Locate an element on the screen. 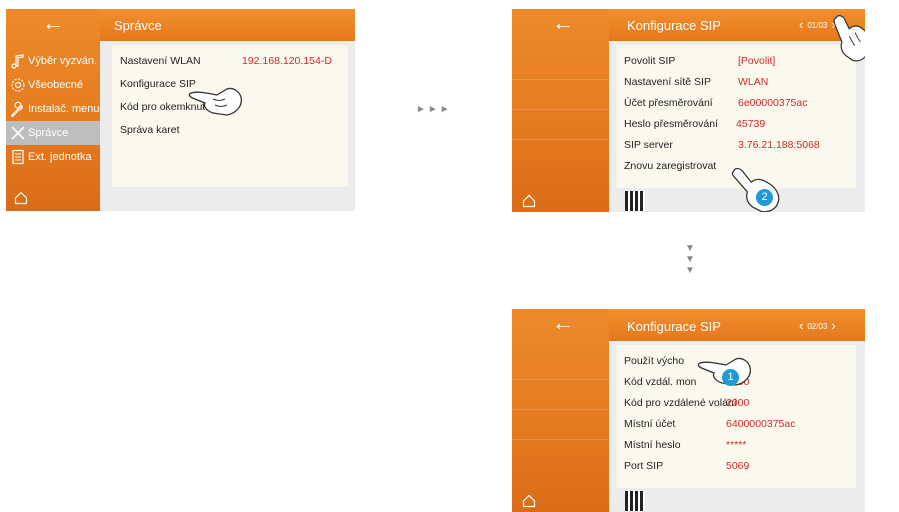 This screenshot has height=512, width=899. row-label: Nastavení sítě SIP is located at coordinates (667, 82).